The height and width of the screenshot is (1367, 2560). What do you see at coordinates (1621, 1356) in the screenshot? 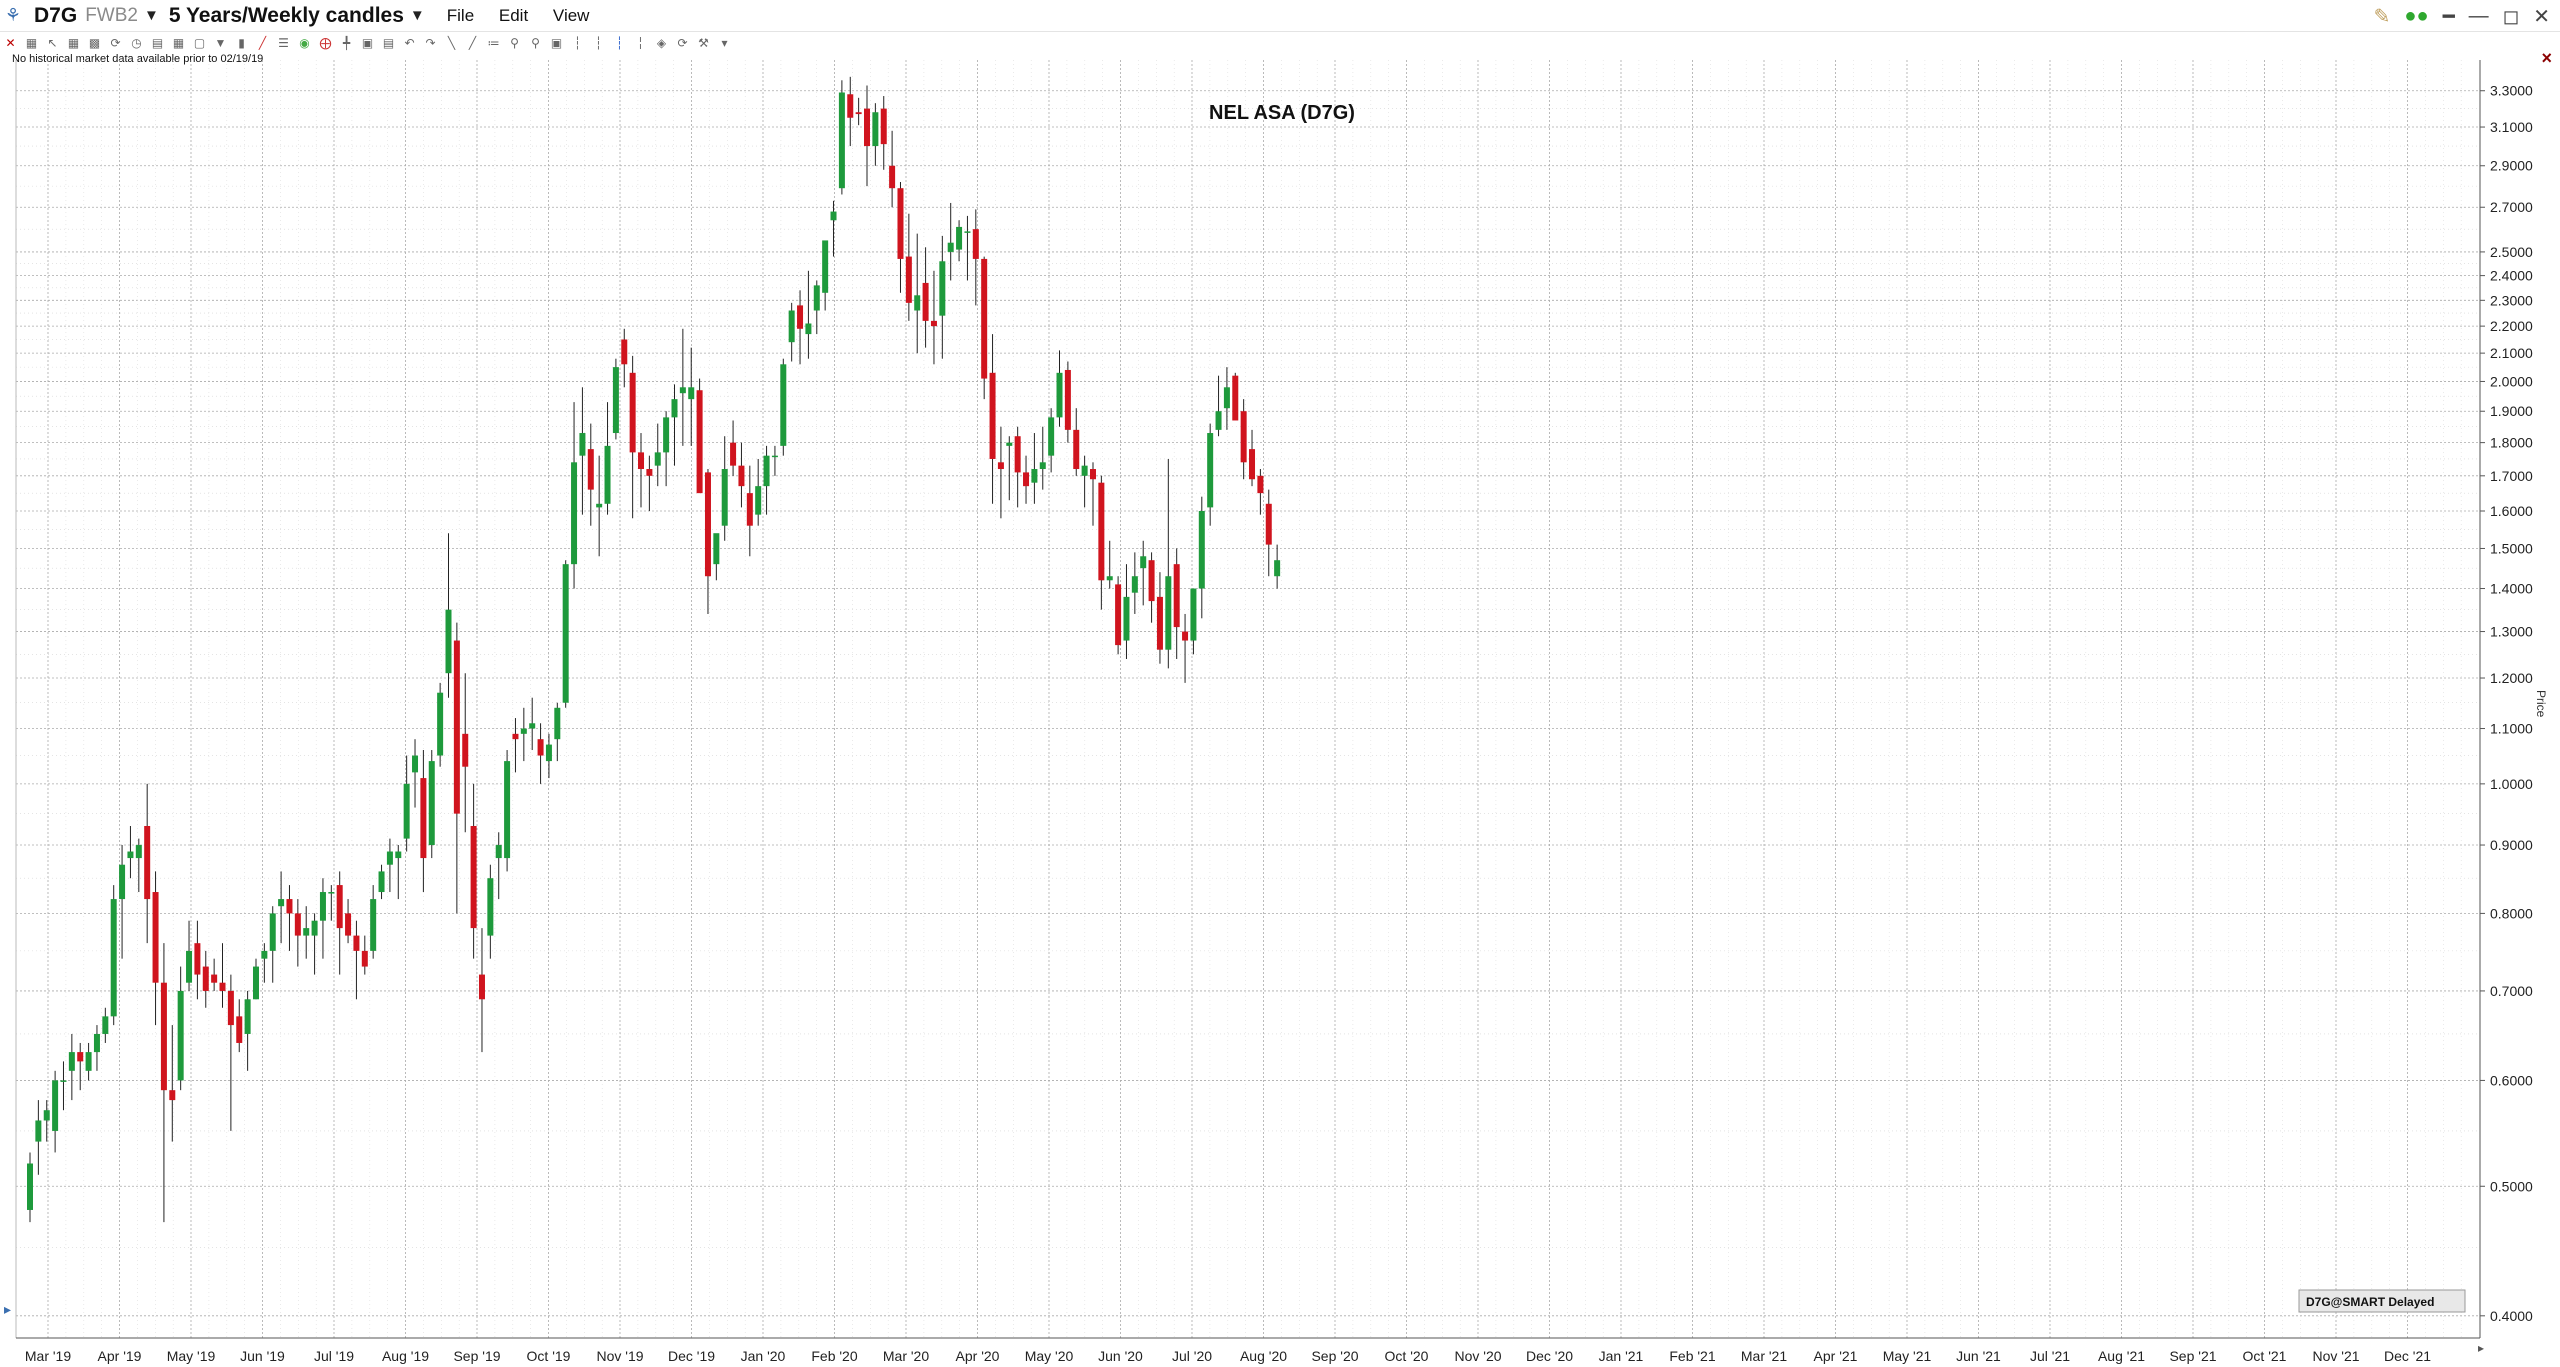
I see `x-tick-label: Jan '21` at bounding box center [1621, 1356].